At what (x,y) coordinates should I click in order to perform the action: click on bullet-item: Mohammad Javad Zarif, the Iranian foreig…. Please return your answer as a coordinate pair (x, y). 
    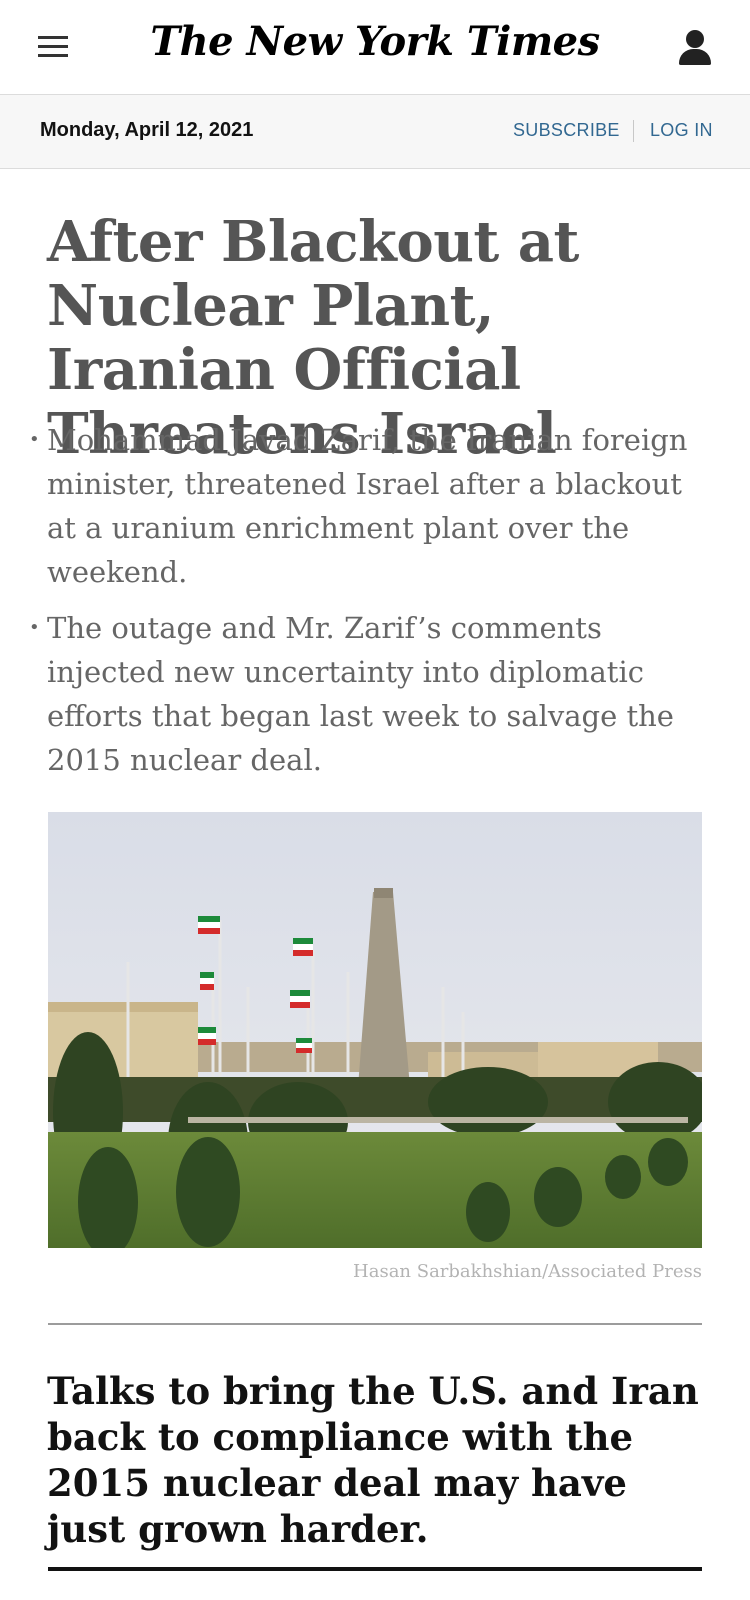
    Looking at the image, I should click on (373, 506).